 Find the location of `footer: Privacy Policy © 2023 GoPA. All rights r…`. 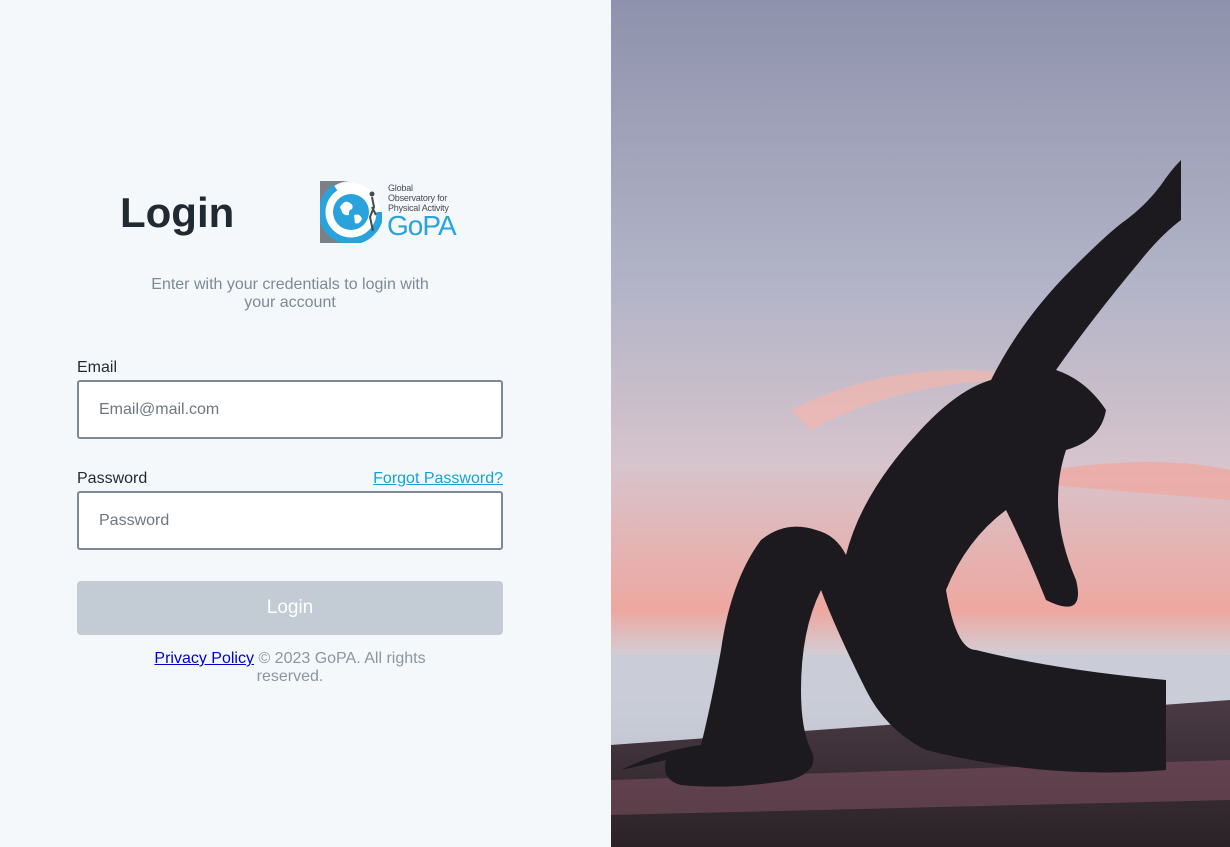

footer: Privacy Policy © 2023 GoPA. All rights r… is located at coordinates (290, 668).